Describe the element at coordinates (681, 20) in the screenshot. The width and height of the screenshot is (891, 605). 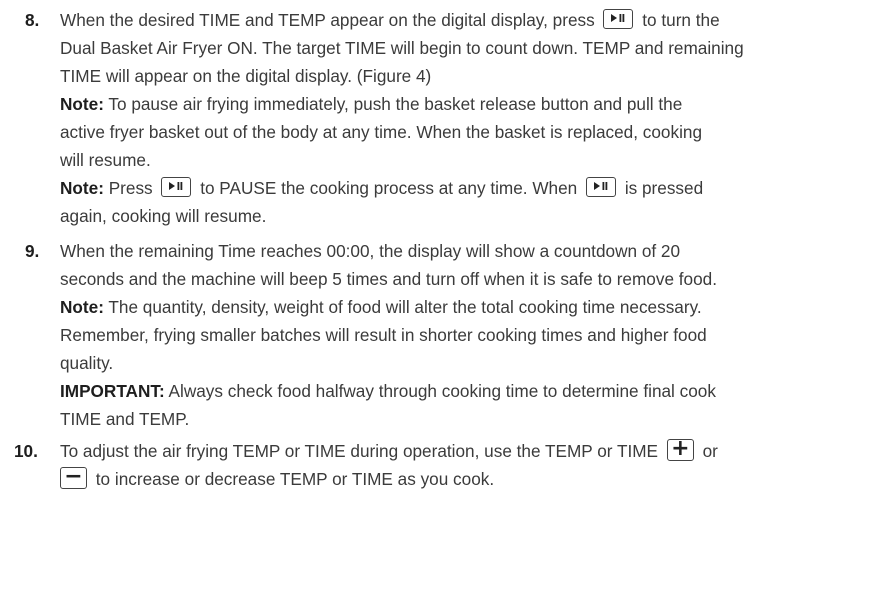
I see `step-text: to turn the` at that location.